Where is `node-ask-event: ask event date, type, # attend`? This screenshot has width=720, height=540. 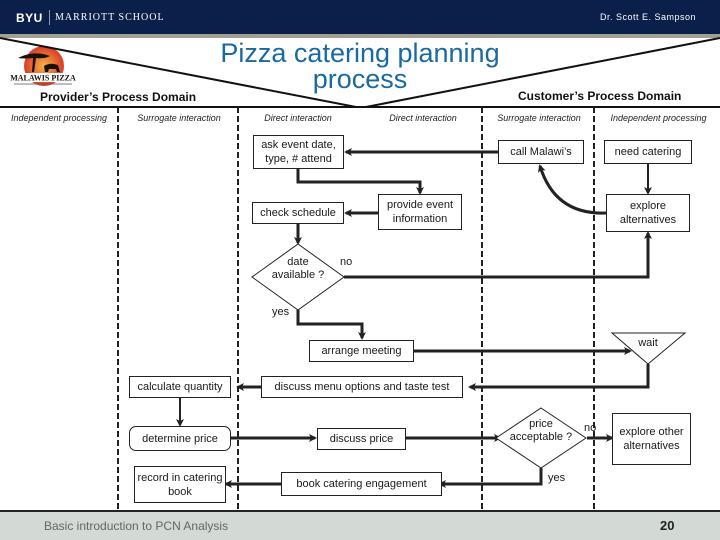 node-ask-event: ask event date, type, # attend is located at coordinates (298, 152).